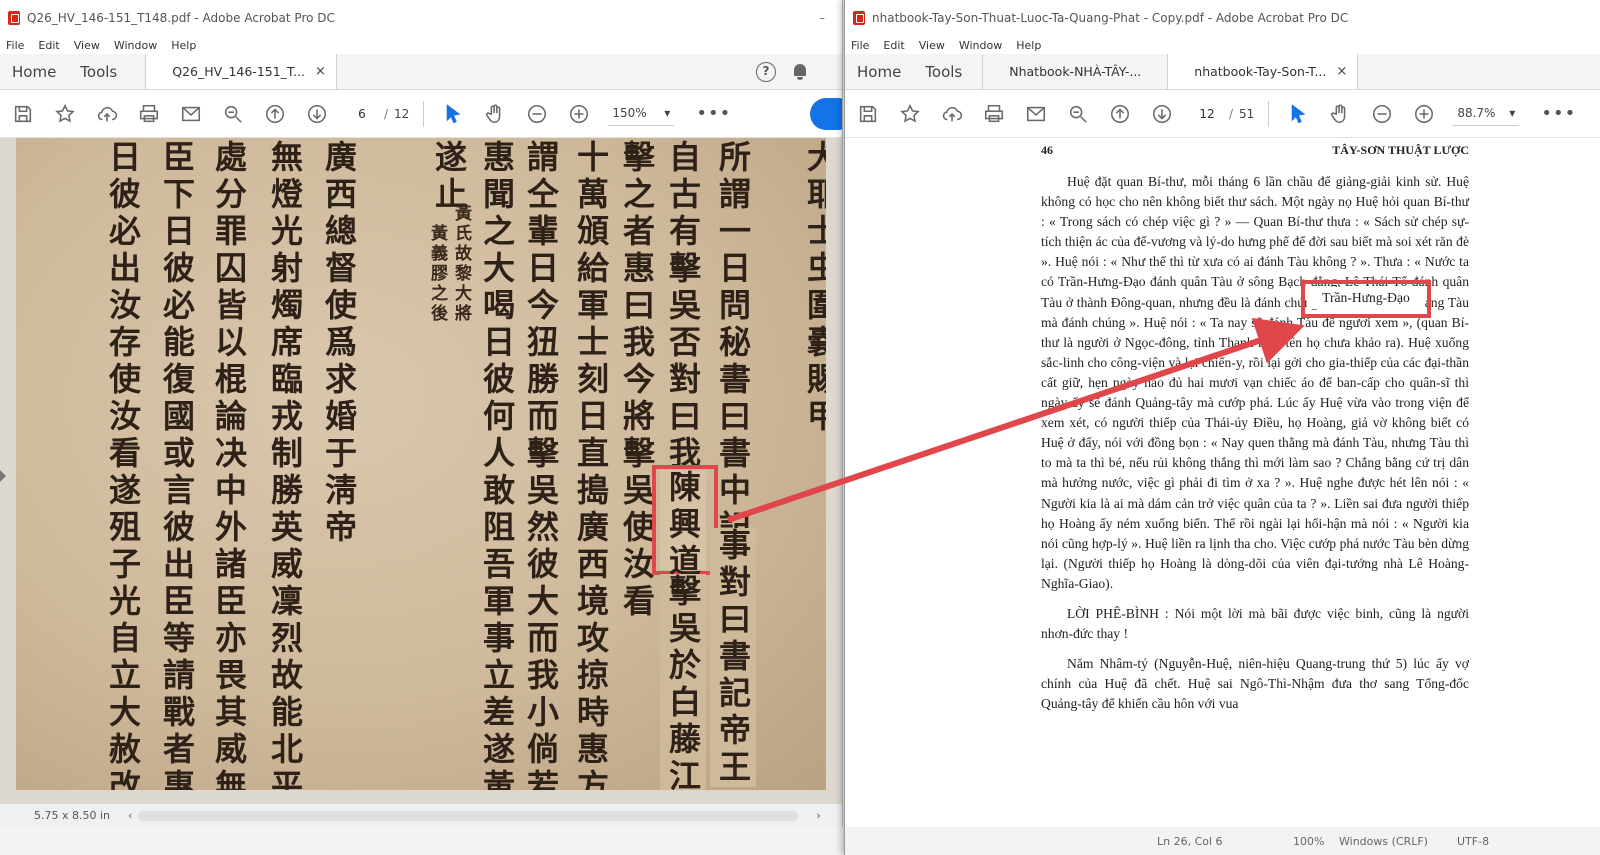 This screenshot has height=855, width=1600. Describe the element at coordinates (591, 465) in the screenshot. I see `scan-column: 十萬頒給軍士刻日直搗廣西境攻掠時惠方` at that location.